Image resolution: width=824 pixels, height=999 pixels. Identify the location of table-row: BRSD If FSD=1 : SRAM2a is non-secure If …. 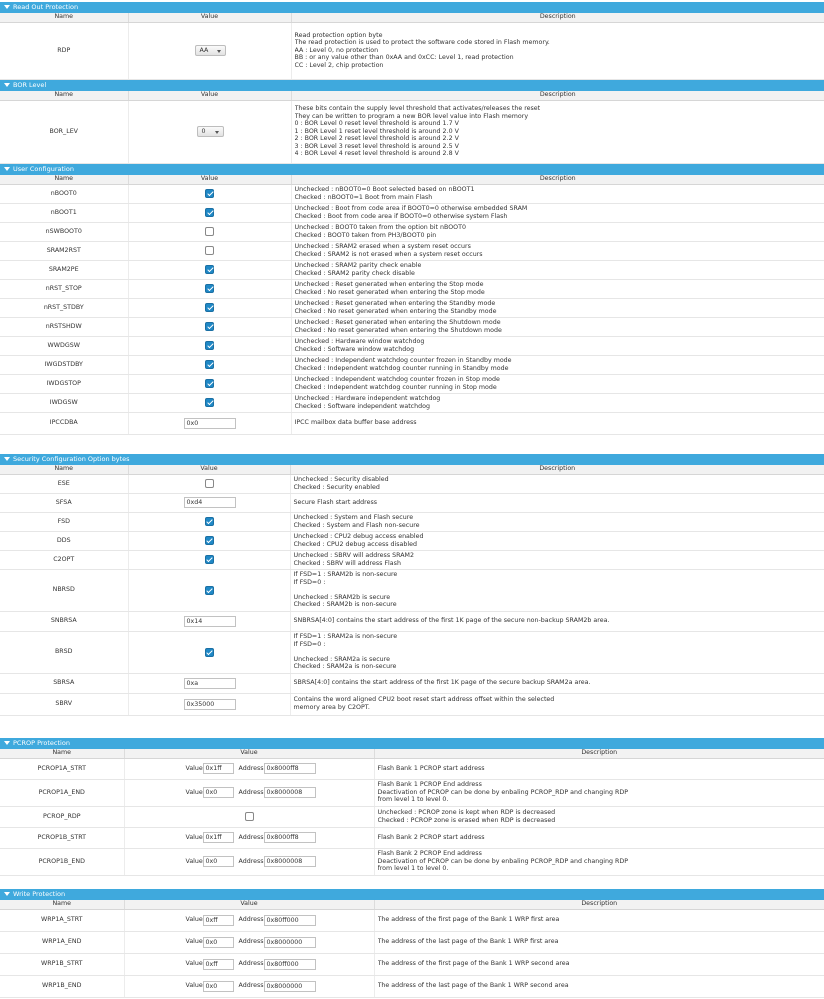
(412, 652).